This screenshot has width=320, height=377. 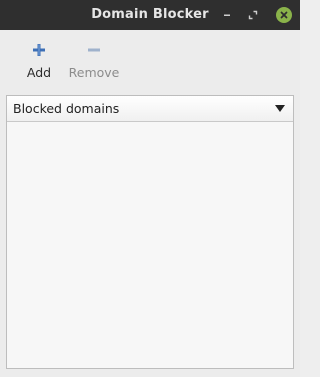 I want to click on column-header-label: Blocked domains, so click(x=66, y=108).